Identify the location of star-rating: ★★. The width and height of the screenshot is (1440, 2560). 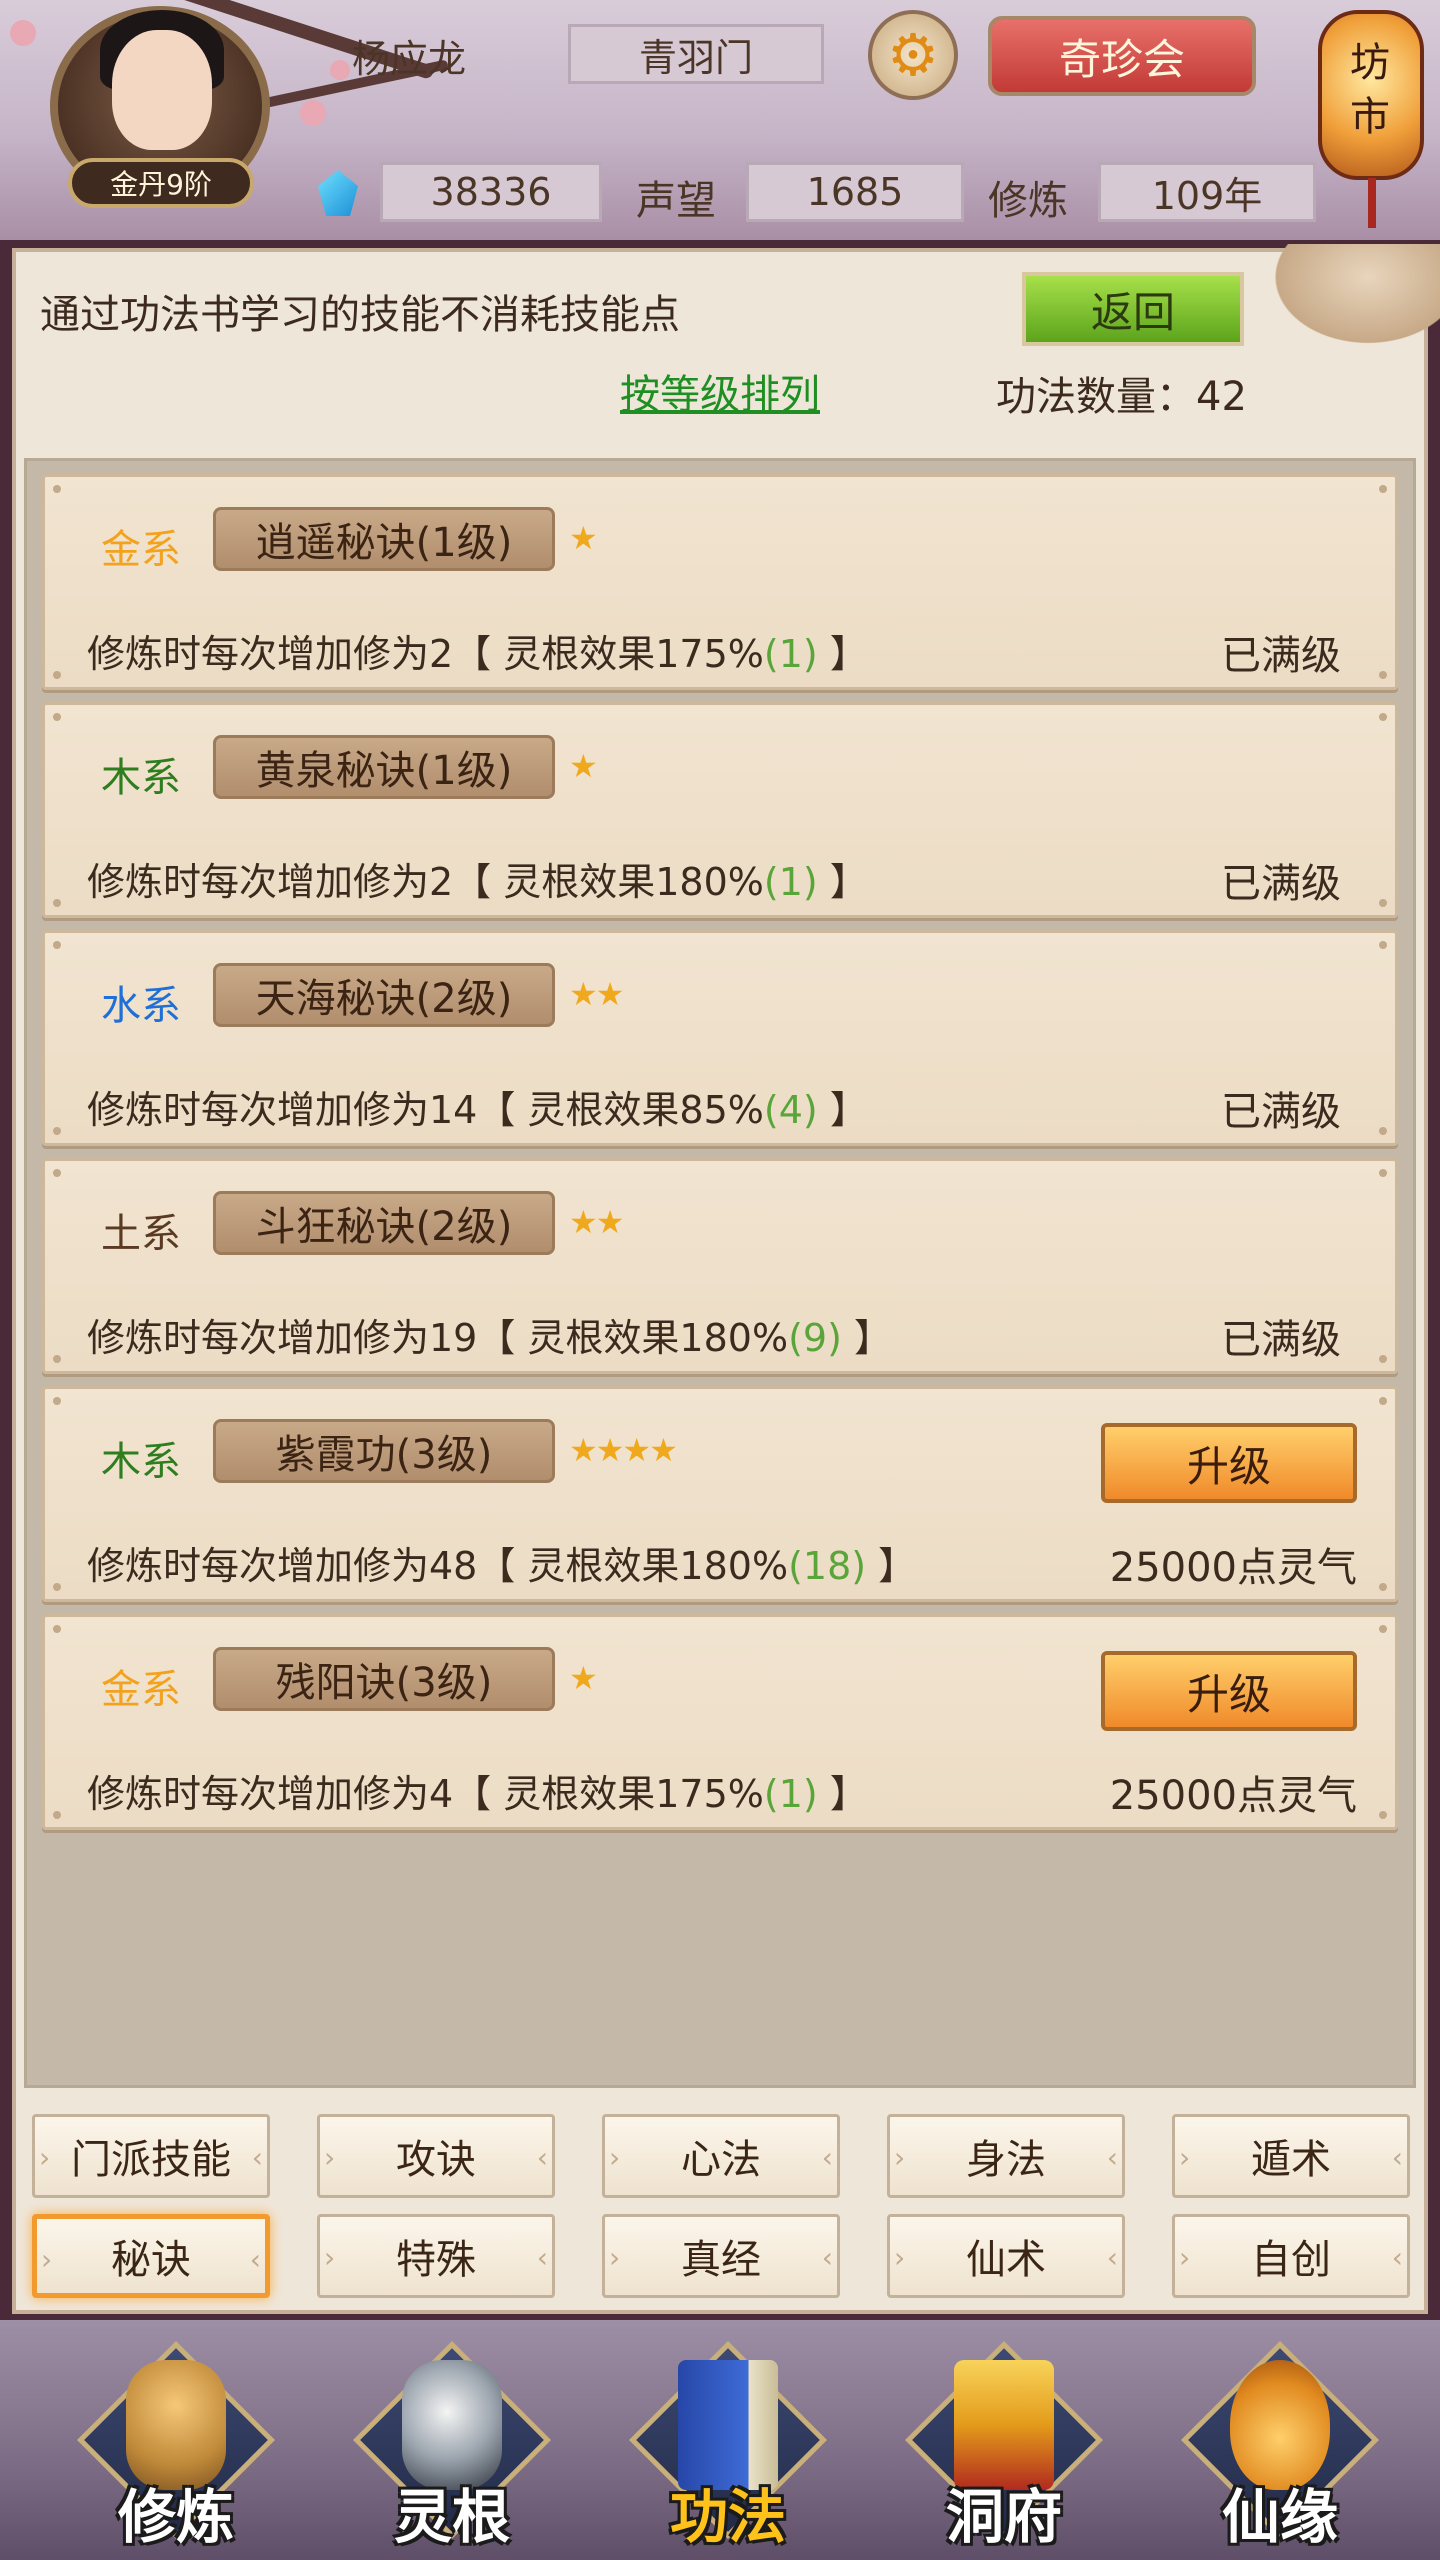
(596, 1222).